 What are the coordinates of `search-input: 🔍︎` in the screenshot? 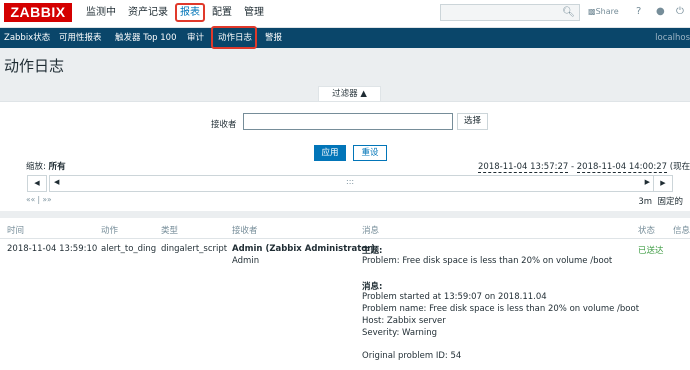 It's located at (510, 12).